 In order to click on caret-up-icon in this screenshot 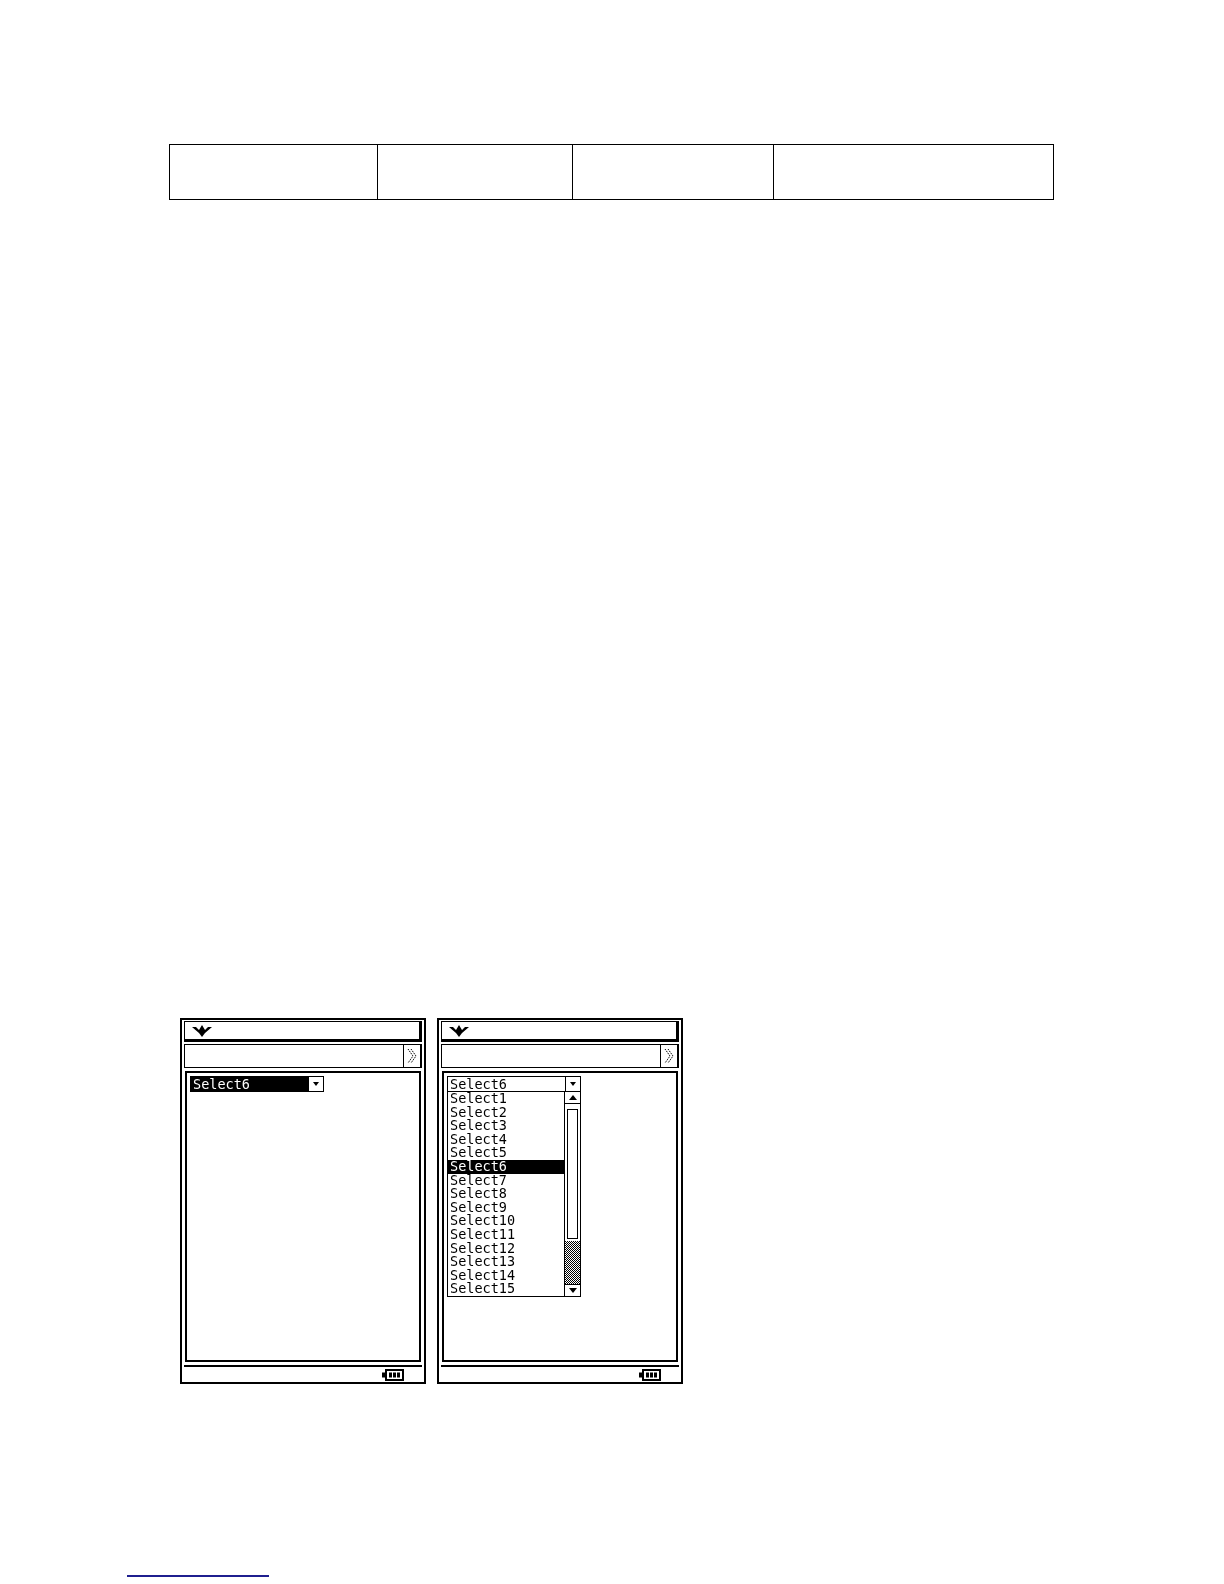, I will do `click(572, 1097)`.